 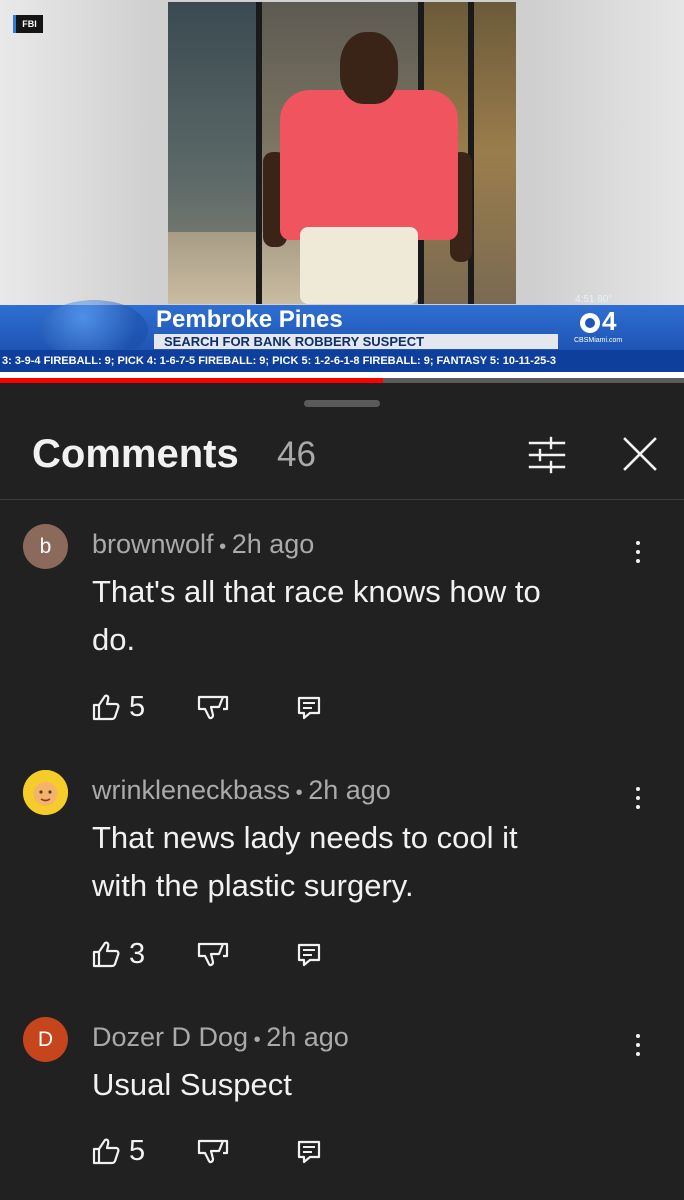 What do you see at coordinates (135, 454) in the screenshot?
I see `comments-title: Comments` at bounding box center [135, 454].